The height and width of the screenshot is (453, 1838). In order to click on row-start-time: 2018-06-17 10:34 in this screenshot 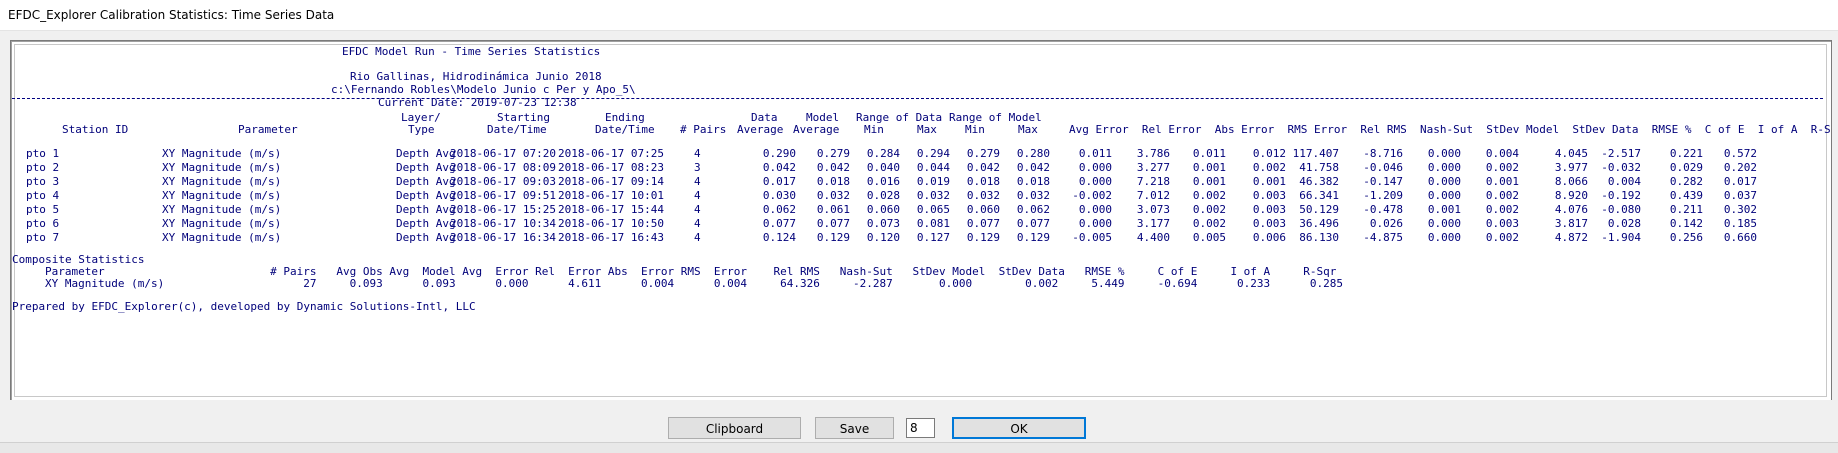, I will do `click(503, 223)`.